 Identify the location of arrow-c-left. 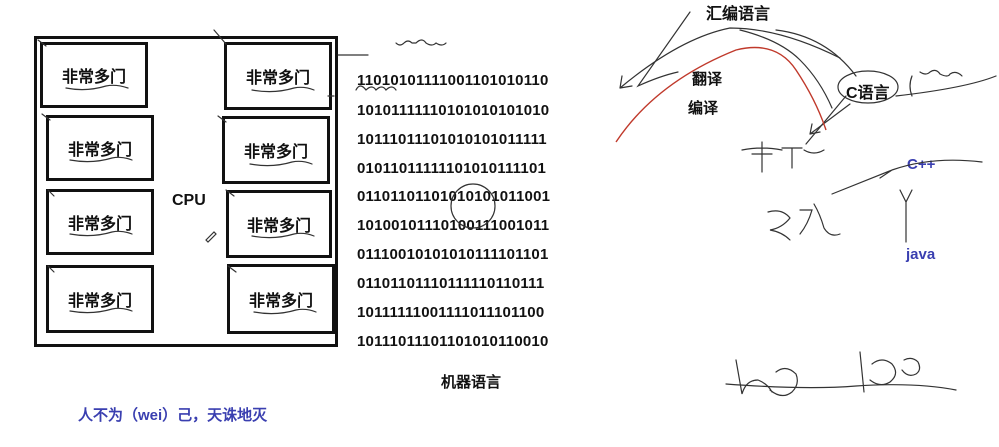
(830, 119).